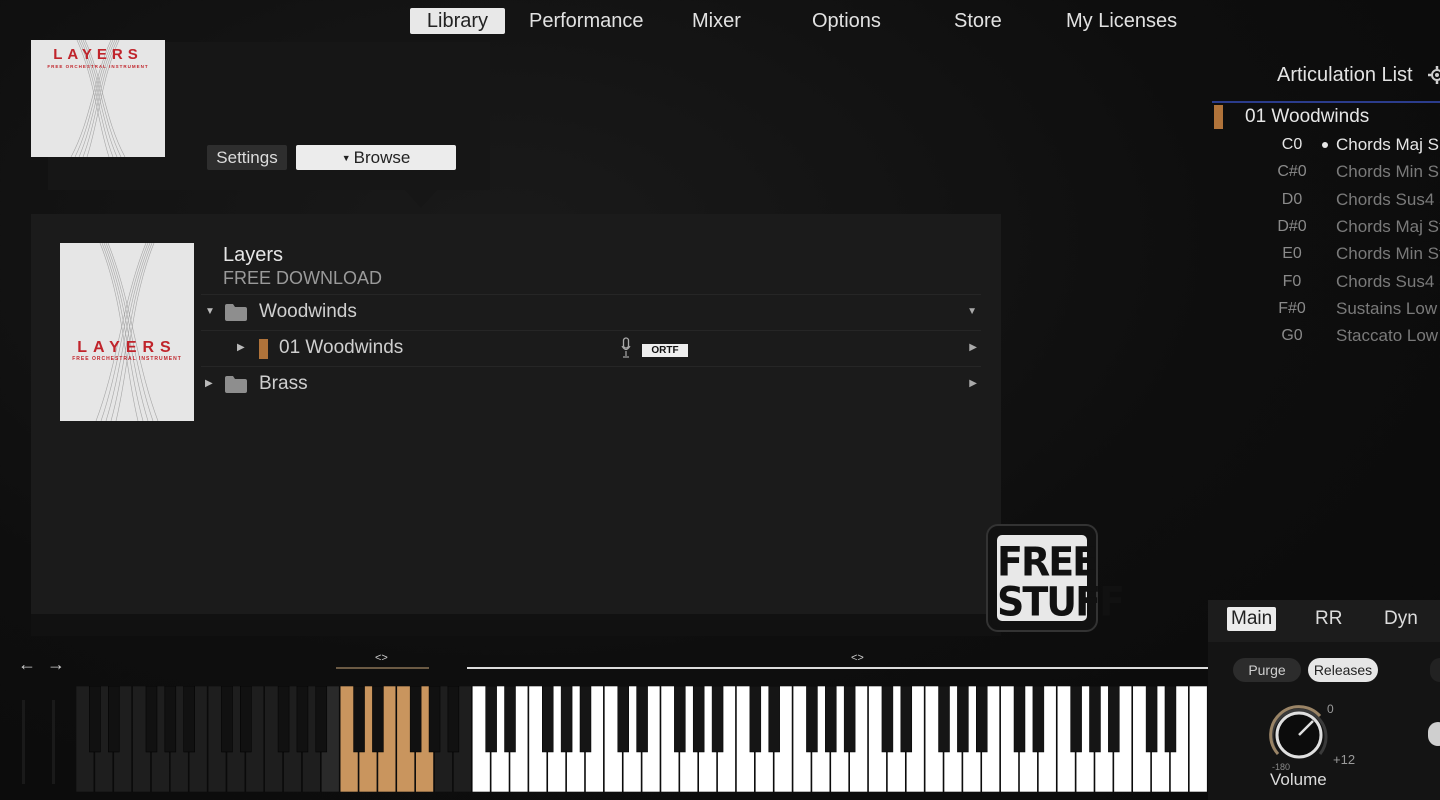 The image size is (1440, 800). I want to click on arrow-right-icon: →, so click(59, 664).